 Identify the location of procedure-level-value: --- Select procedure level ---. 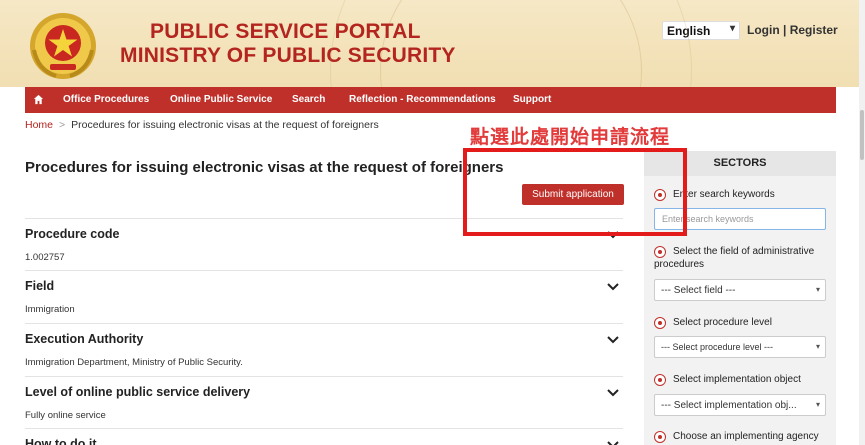
(717, 347).